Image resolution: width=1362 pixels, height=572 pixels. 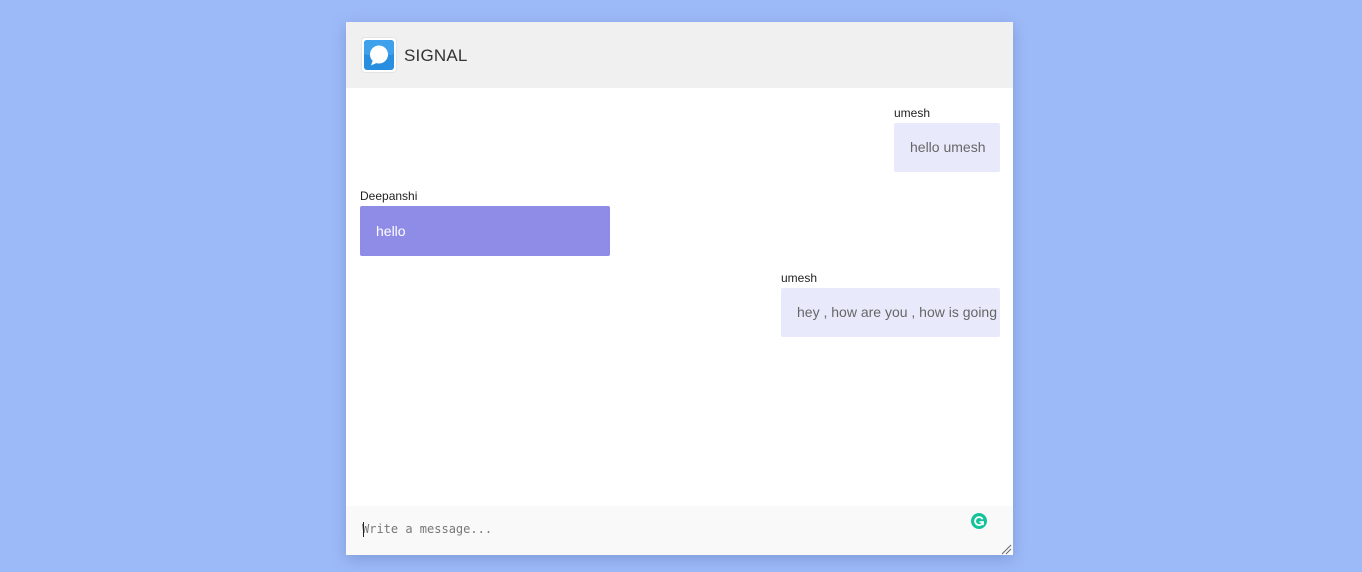 I want to click on message-input, so click(x=679, y=530).